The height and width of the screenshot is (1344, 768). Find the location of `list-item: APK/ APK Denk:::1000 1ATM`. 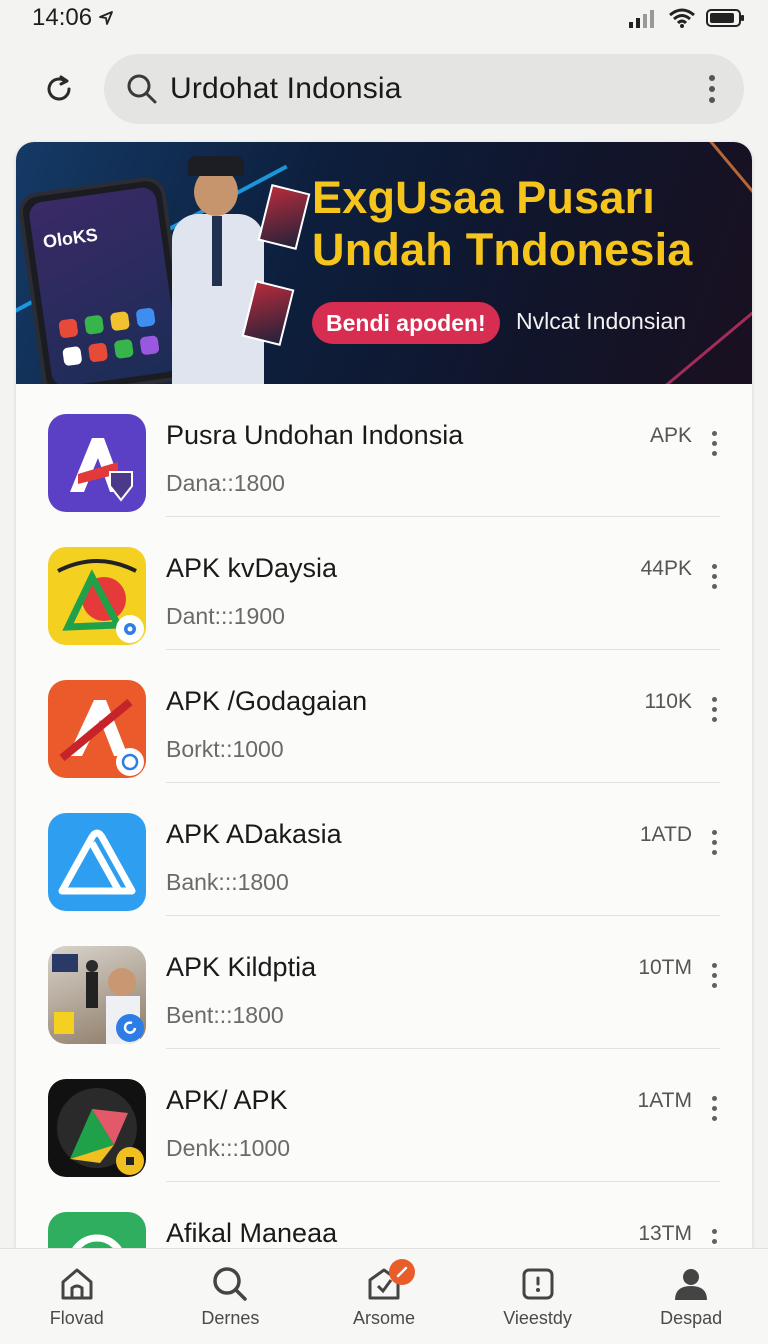

list-item: APK/ APK Denk:::1000 1ATM is located at coordinates (384, 1115).